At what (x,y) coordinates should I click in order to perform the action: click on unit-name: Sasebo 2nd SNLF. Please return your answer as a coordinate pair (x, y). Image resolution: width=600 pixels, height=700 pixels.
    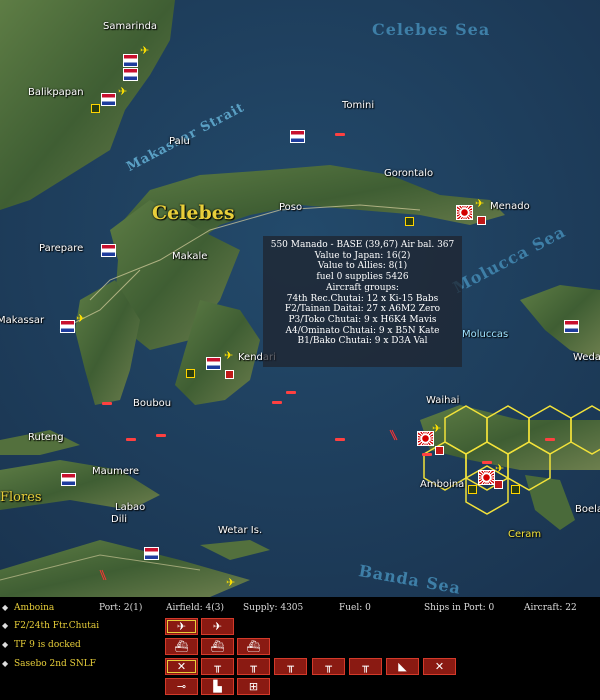
    Looking at the image, I should click on (55, 664).